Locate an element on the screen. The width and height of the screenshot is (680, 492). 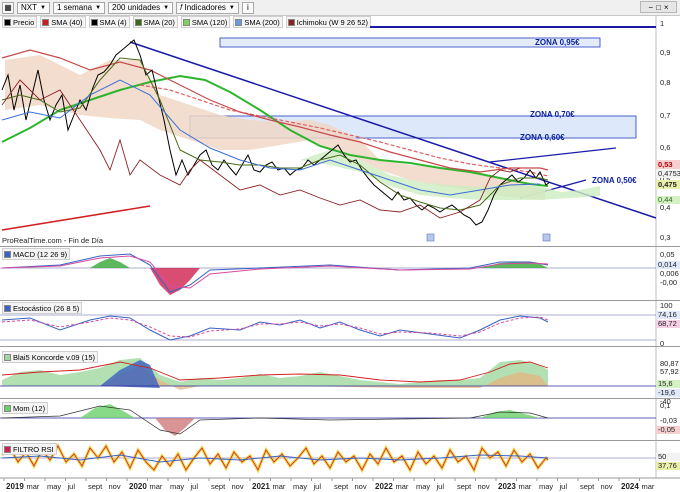
y-tick: 1 is located at coordinates (662, 23).